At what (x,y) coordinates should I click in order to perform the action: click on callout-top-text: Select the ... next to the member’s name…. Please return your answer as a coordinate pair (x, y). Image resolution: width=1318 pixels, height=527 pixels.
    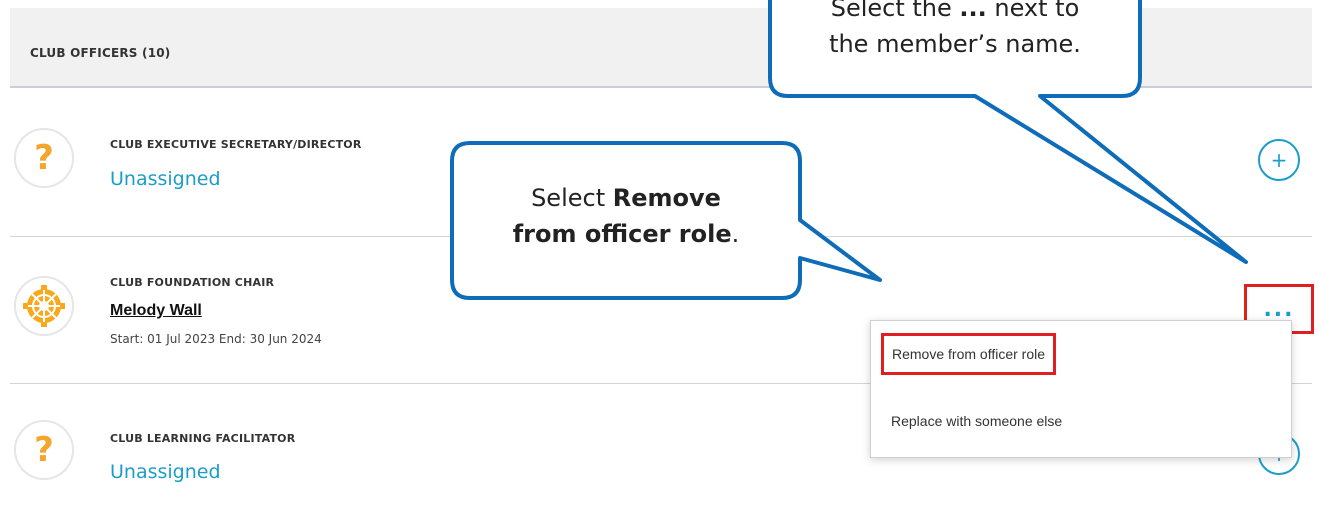
    Looking at the image, I should click on (955, 29).